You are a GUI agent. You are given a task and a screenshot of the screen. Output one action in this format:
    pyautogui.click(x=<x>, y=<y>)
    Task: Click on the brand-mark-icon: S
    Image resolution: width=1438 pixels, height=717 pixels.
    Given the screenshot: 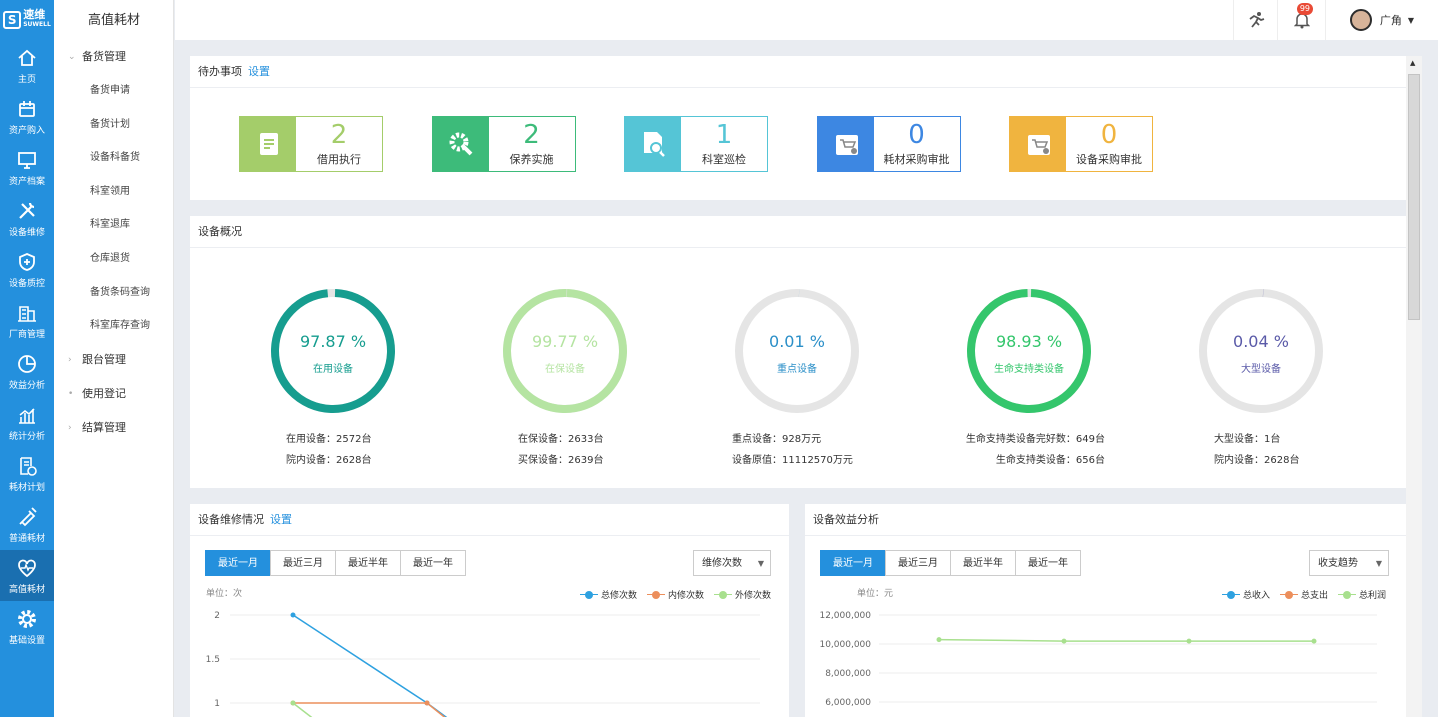 What is the action you would take?
    pyautogui.click(x=12, y=20)
    